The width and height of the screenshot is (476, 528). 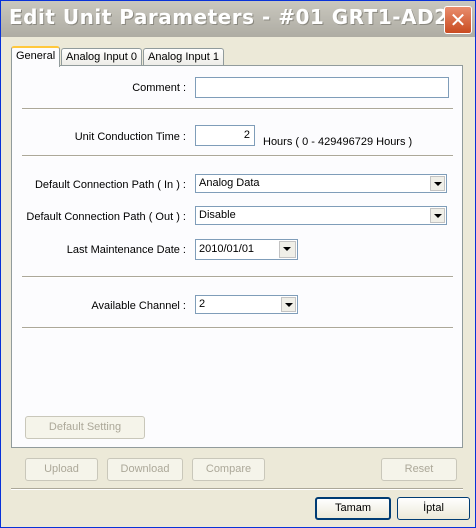 I want to click on comment-label: Comment :, so click(x=159, y=88).